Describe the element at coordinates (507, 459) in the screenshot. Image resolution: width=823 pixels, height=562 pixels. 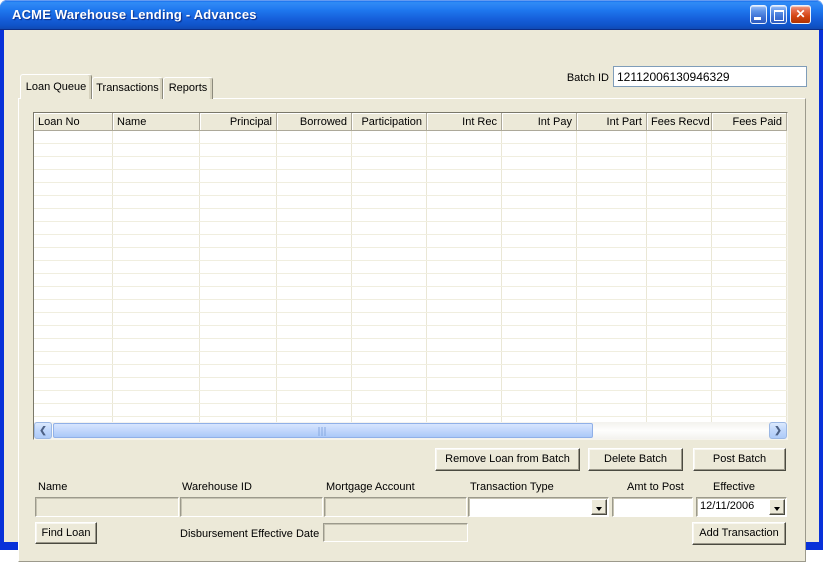
I see `remove-loan-from-batch-button: Remove Loan from Batch` at that location.